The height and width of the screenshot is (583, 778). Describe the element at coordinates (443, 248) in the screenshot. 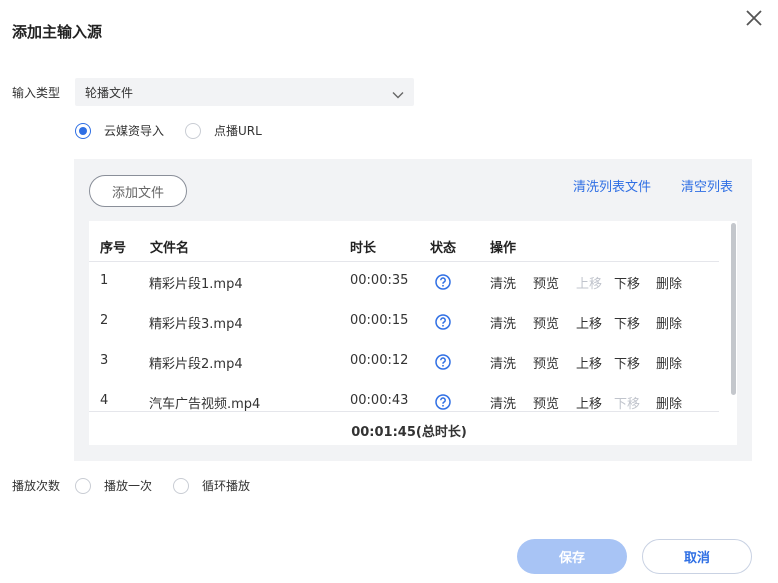

I see `header-status: 状态` at that location.